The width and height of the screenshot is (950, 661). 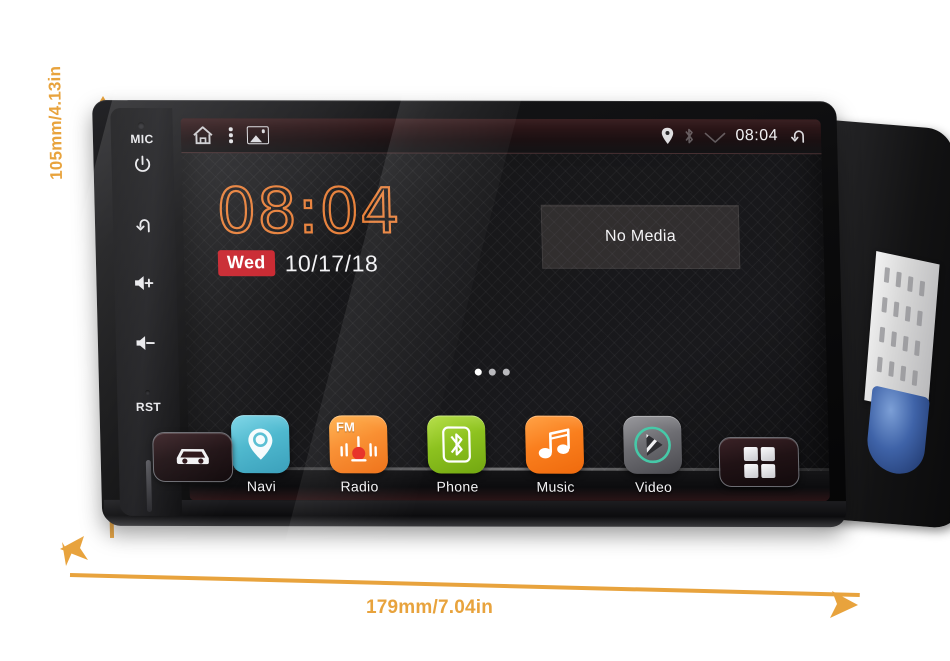 What do you see at coordinates (148, 407) in the screenshot?
I see `hw-label-reset: RST` at bounding box center [148, 407].